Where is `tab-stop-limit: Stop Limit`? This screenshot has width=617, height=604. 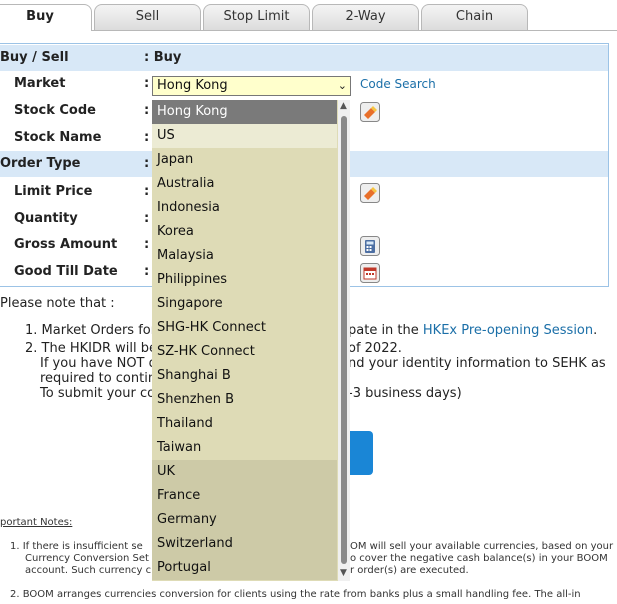 tab-stop-limit: Stop Limit is located at coordinates (256, 17).